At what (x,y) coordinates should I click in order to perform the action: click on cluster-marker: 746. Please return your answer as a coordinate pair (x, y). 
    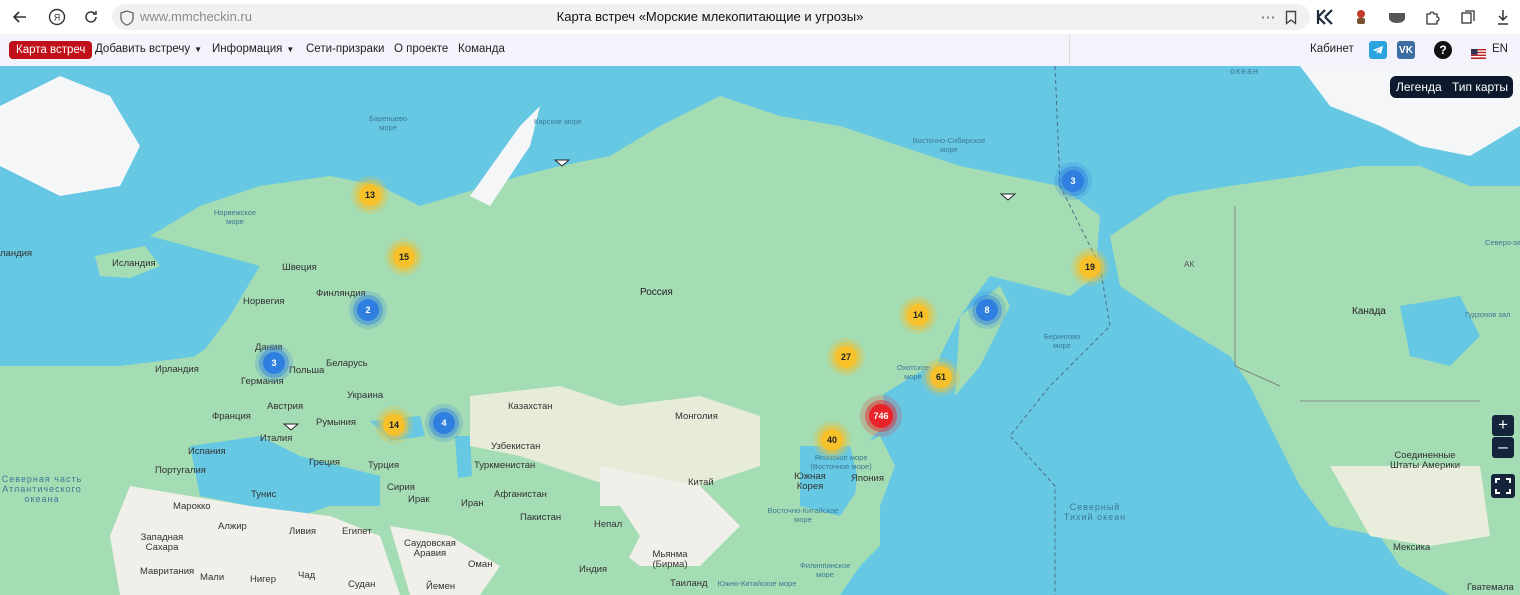
    Looking at the image, I should click on (881, 416).